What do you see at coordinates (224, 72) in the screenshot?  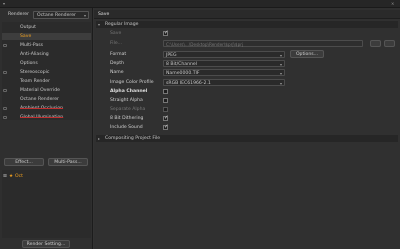 I see `name-select: Name0000.TIF ▾` at bounding box center [224, 72].